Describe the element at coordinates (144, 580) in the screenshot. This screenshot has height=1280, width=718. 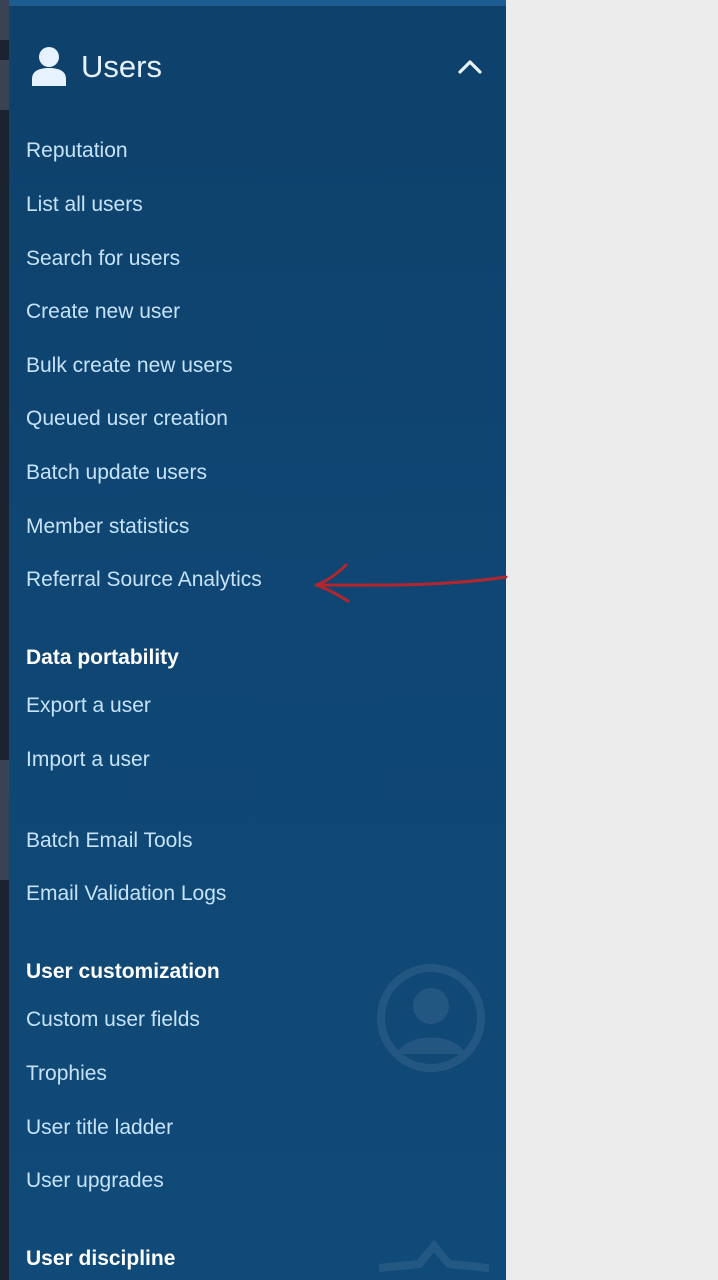
I see `nav-item-referral-source-analytics: Referral Source Analytics` at that location.